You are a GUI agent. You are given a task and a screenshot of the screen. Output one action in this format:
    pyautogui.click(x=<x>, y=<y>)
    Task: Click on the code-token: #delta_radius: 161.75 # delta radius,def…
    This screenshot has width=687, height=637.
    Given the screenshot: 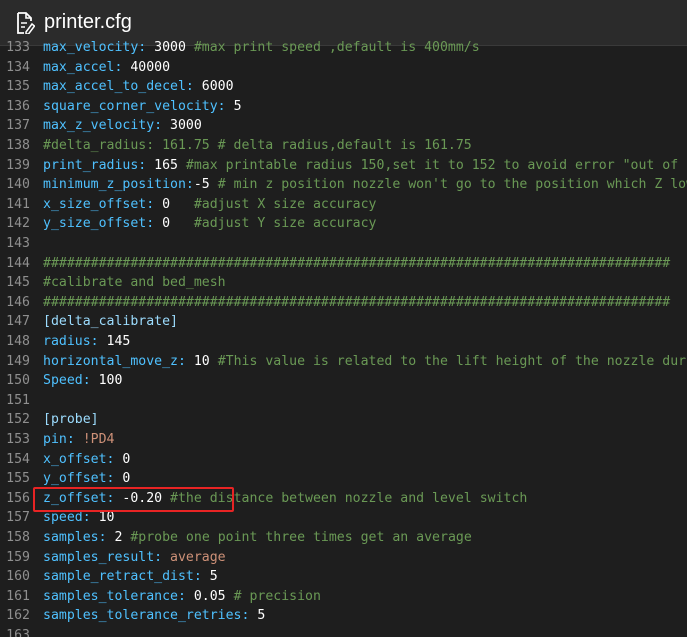 What is the action you would take?
    pyautogui.click(x=257, y=145)
    